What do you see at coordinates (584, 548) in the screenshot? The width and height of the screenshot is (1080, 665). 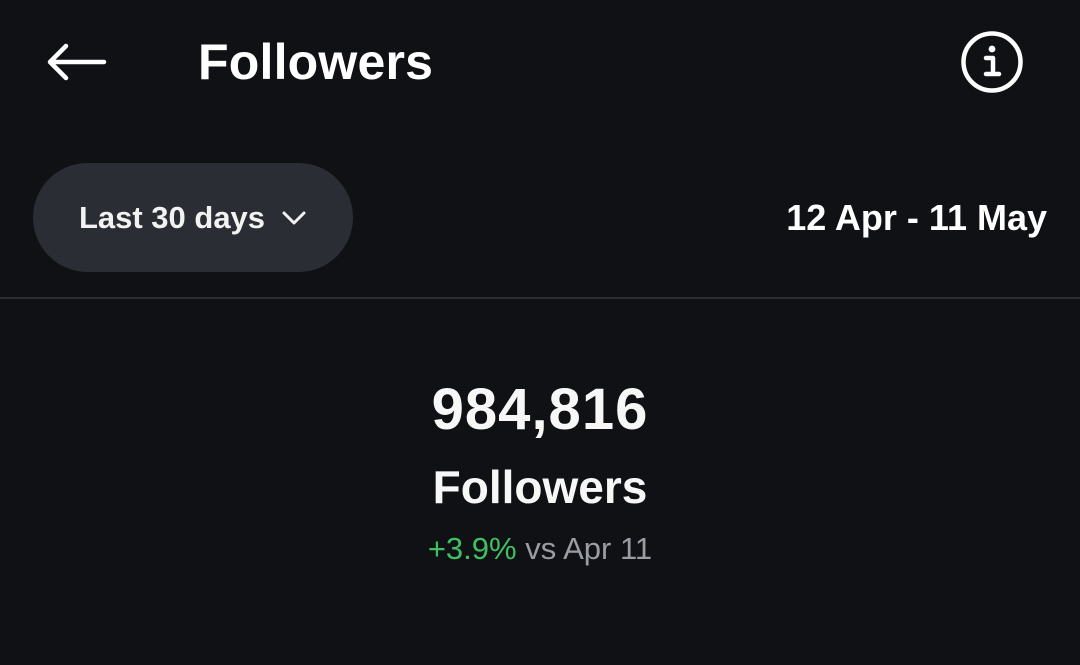 I see `change-comparison: vs Apr 11` at bounding box center [584, 548].